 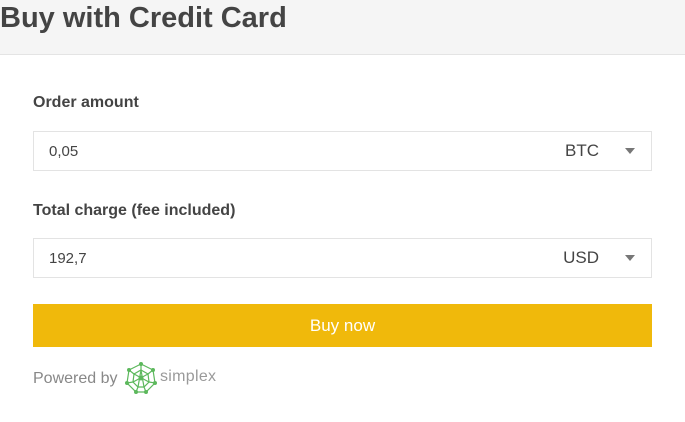 I want to click on order-currency-select: BTC, so click(x=601, y=151).